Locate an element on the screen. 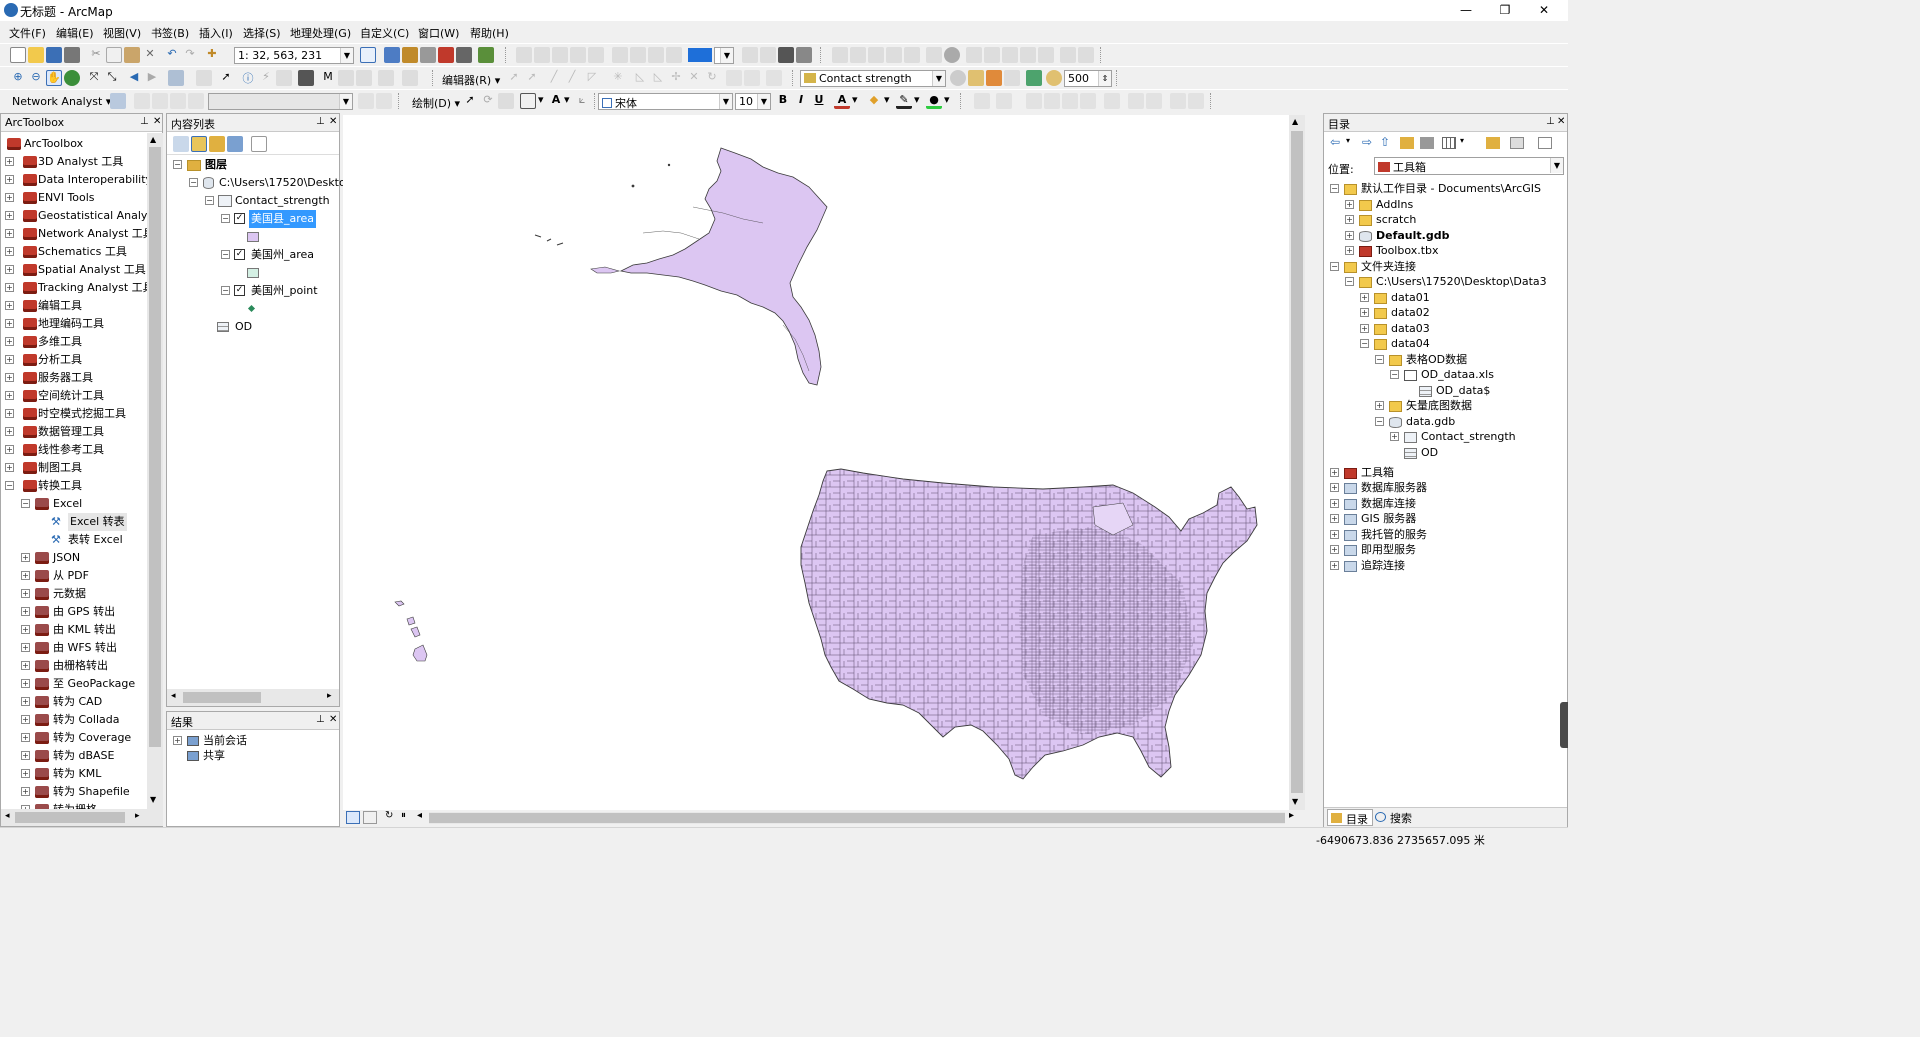  arctoolbox-hscroll: ◂ ▸ is located at coordinates (82, 817).